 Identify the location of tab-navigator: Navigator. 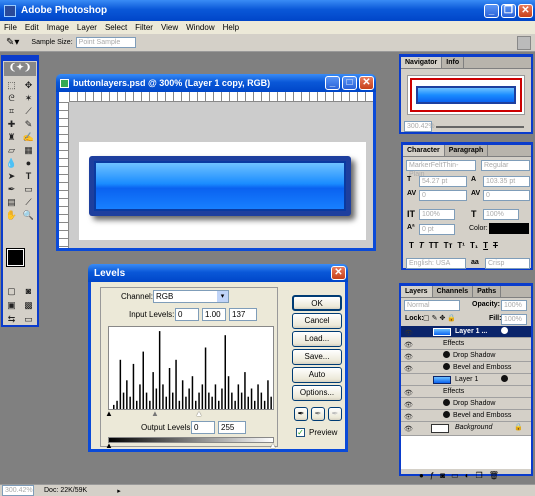
(422, 62).